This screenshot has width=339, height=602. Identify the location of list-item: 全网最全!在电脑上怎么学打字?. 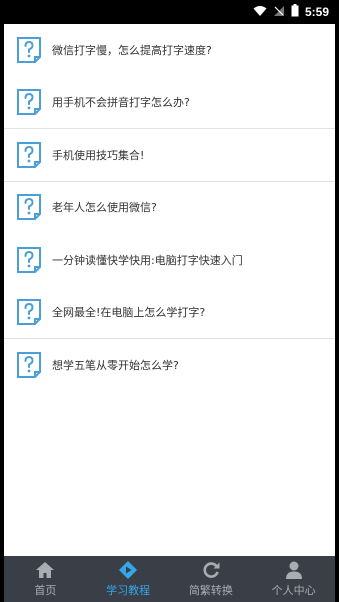
(169, 313).